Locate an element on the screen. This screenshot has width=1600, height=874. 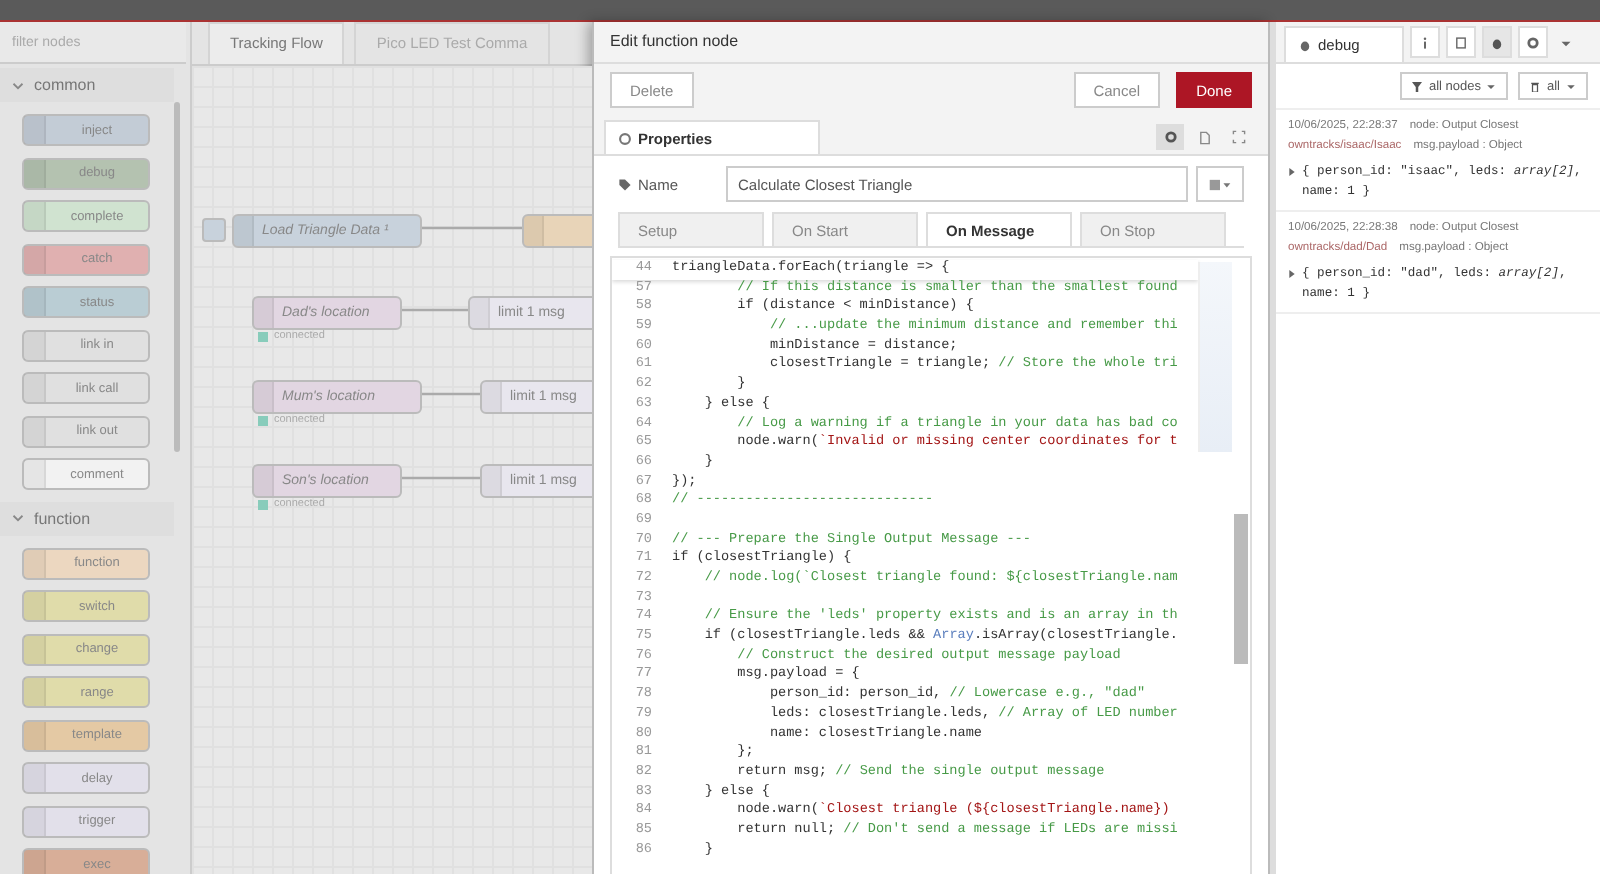
image-caret-icon is located at coordinates (1220, 184).